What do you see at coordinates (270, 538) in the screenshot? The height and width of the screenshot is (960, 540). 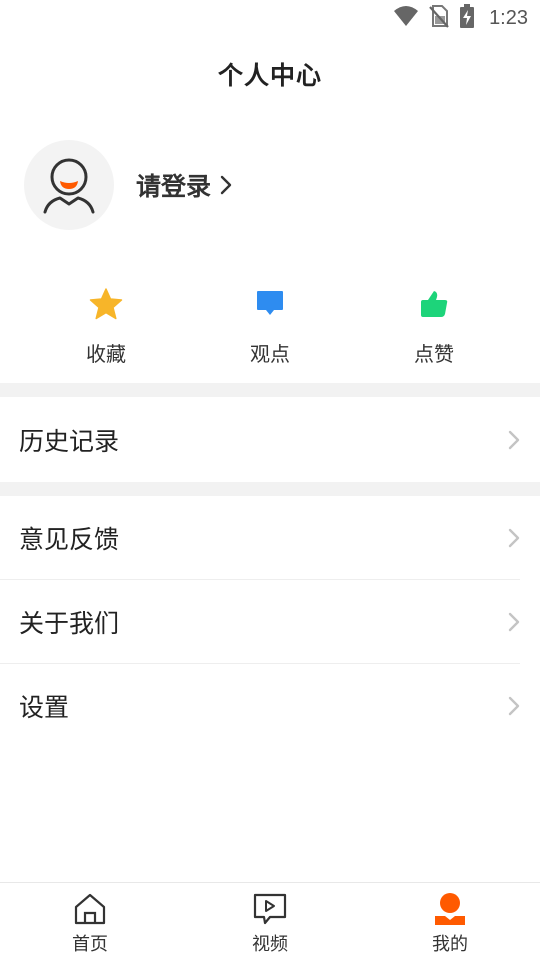 I see `menu-item-feedback: 意见反馈` at bounding box center [270, 538].